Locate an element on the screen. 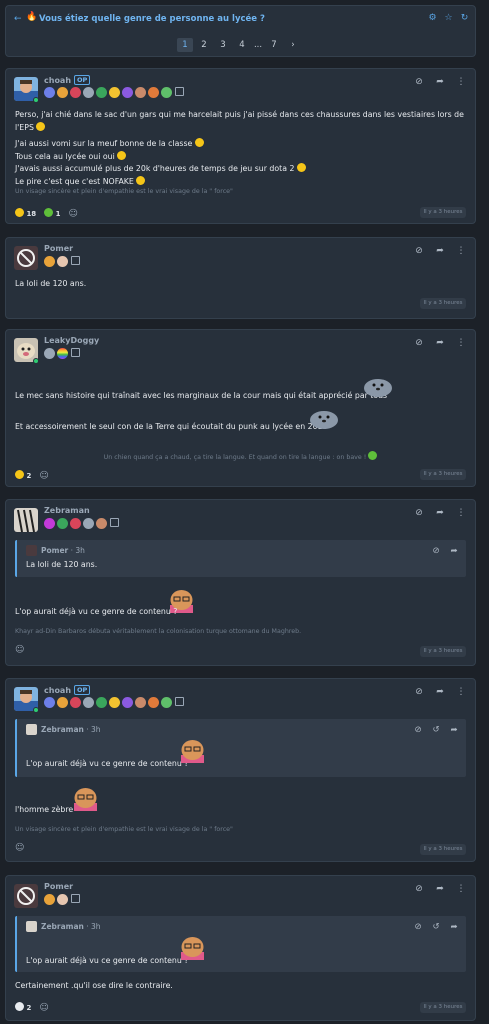  seal-sticker is located at coordinates (324, 420).